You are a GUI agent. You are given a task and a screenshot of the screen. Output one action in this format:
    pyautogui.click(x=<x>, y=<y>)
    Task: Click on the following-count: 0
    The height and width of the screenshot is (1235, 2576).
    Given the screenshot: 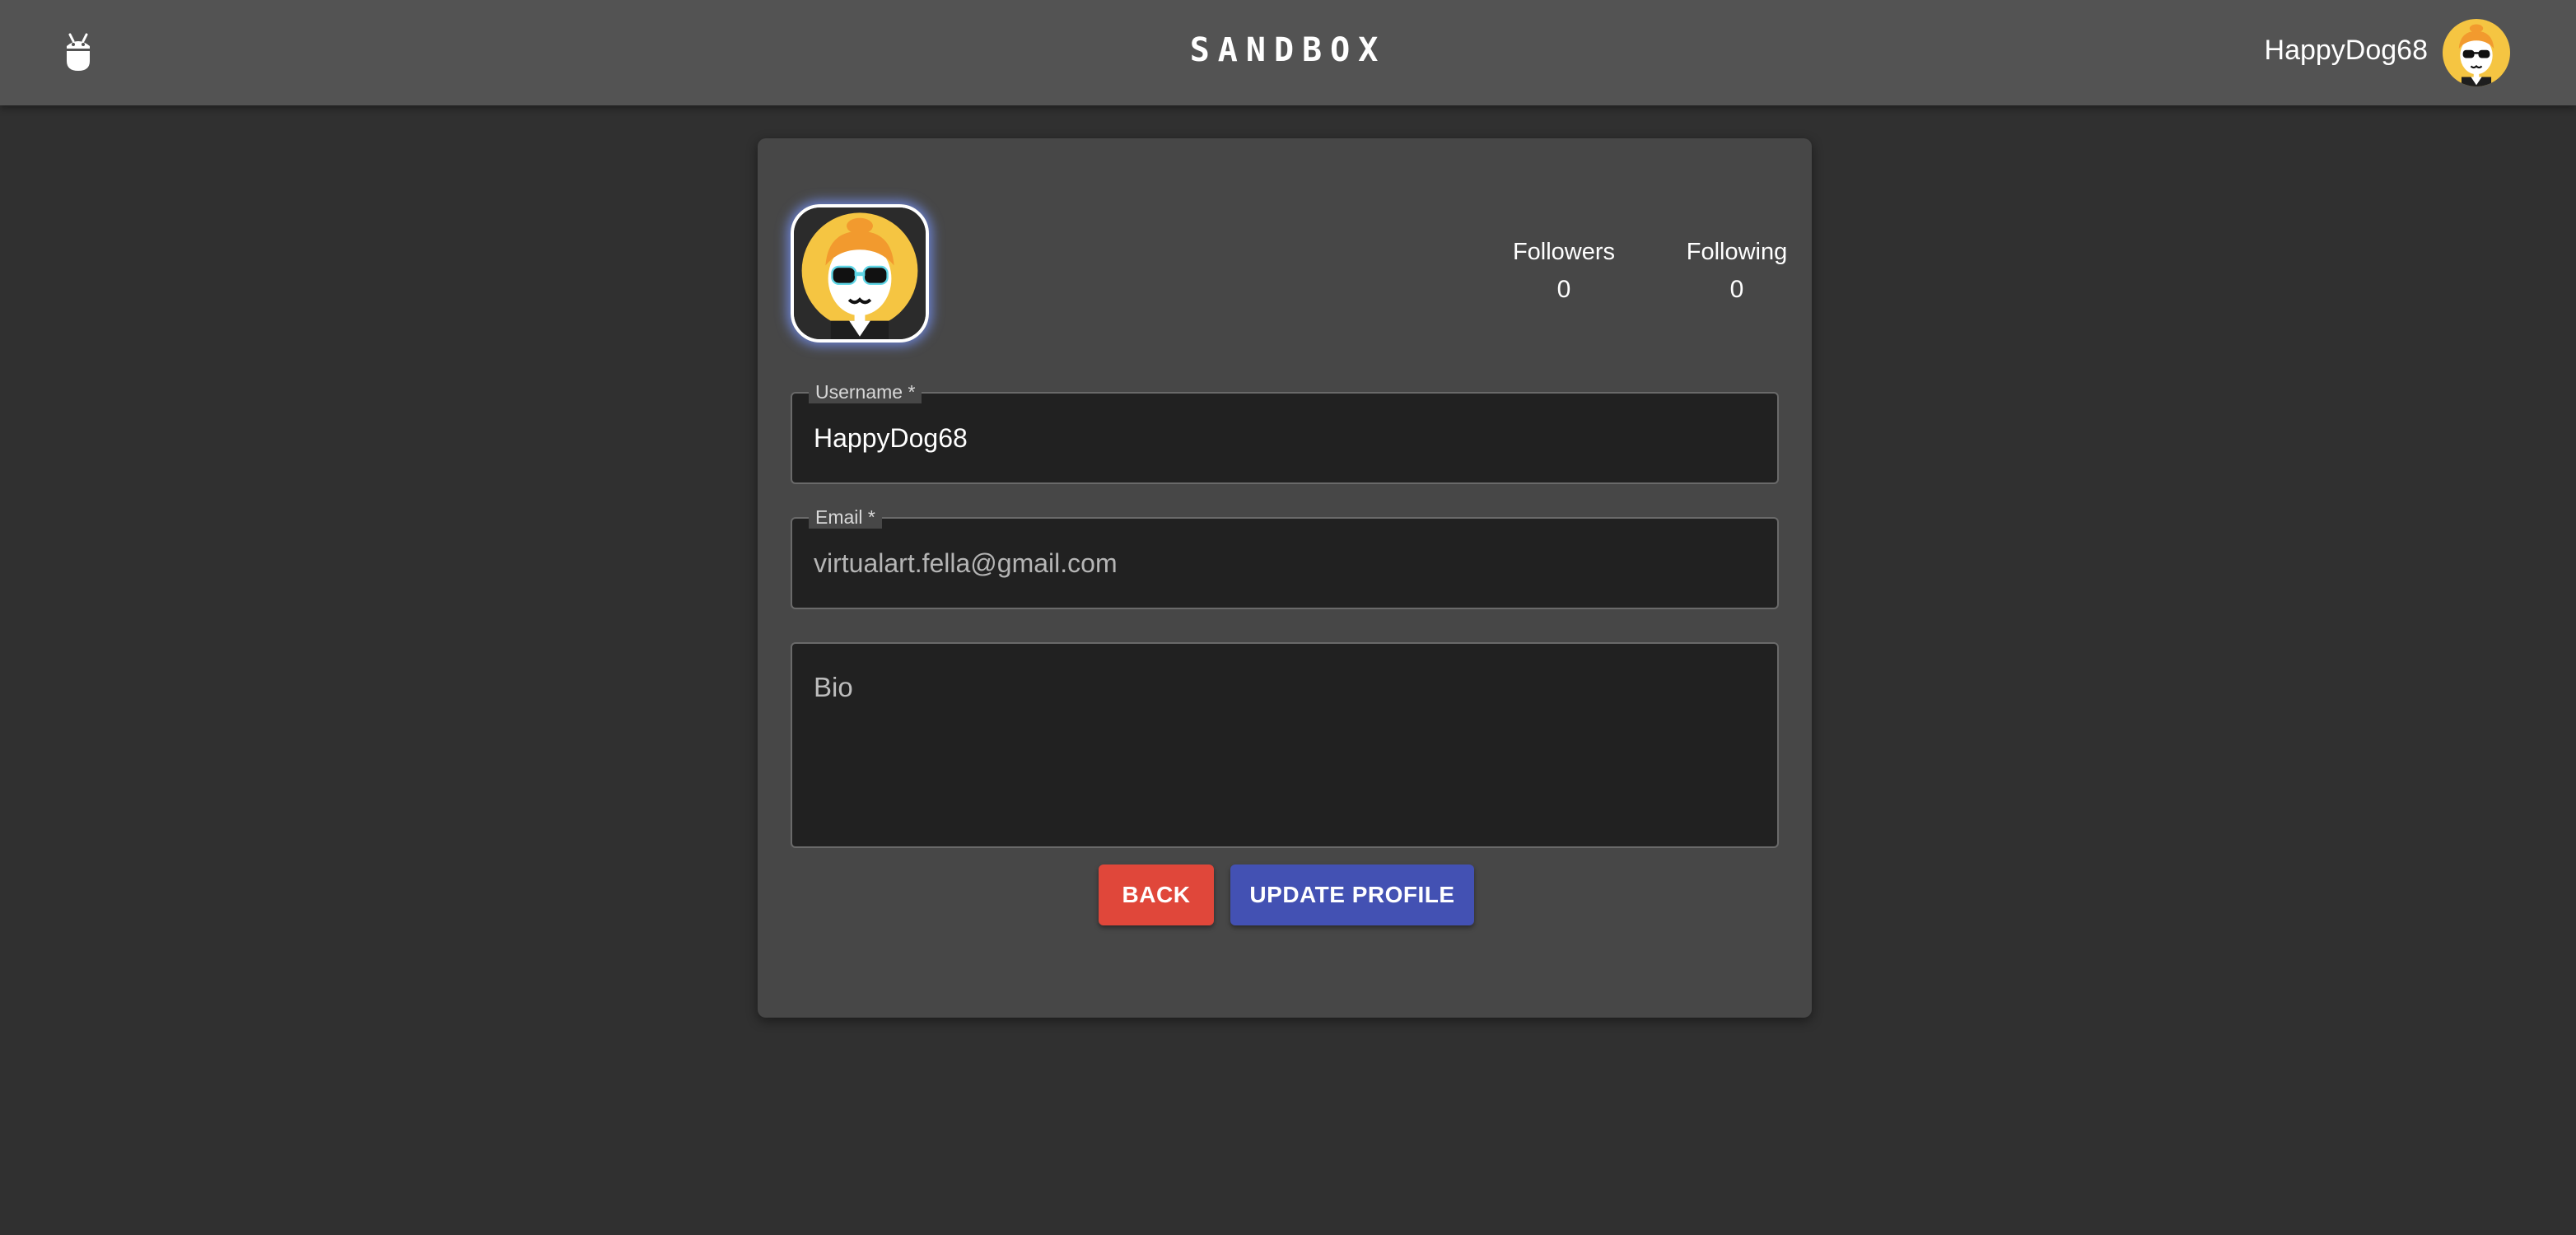 What is the action you would take?
    pyautogui.click(x=1736, y=289)
    